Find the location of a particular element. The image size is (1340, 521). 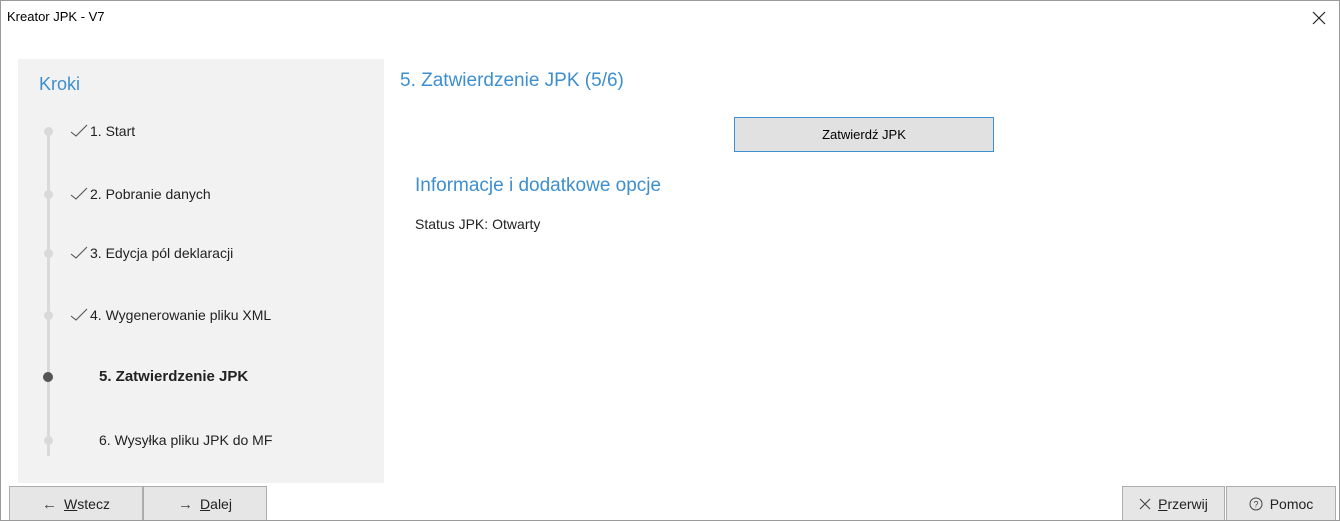

step-data-download: 2. Pobranie danych is located at coordinates (201, 195).